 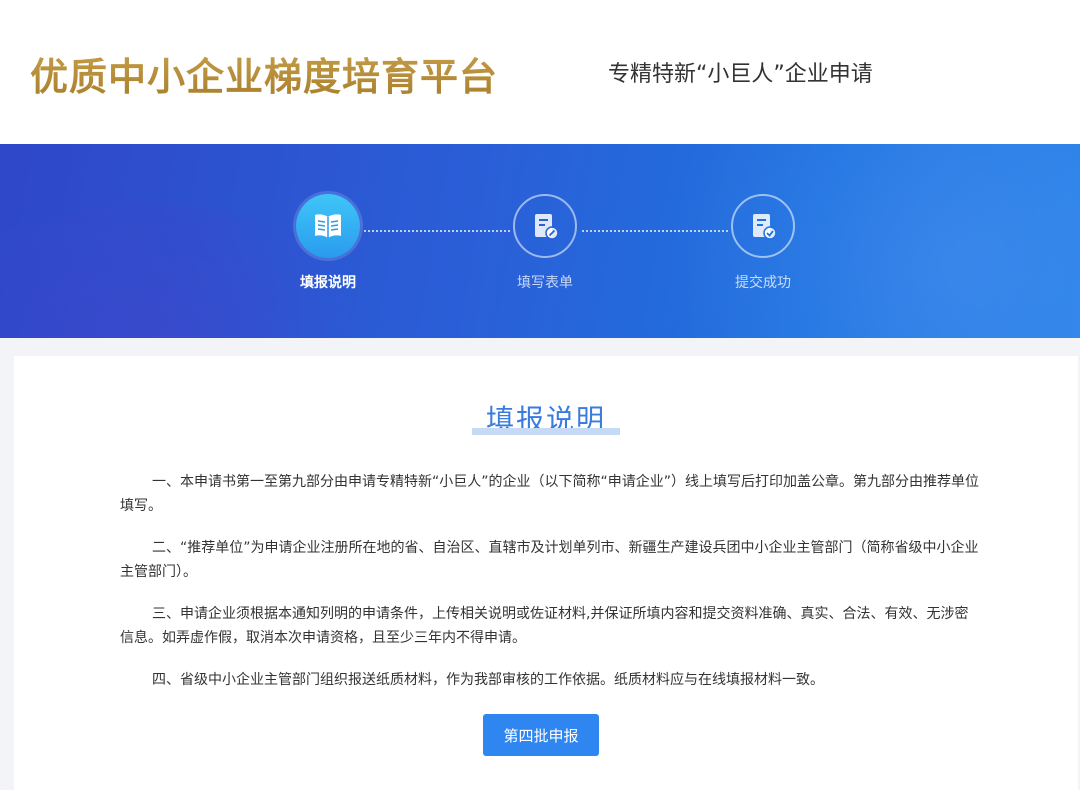 I want to click on step-fill-instructions: 填报说明, so click(x=328, y=243).